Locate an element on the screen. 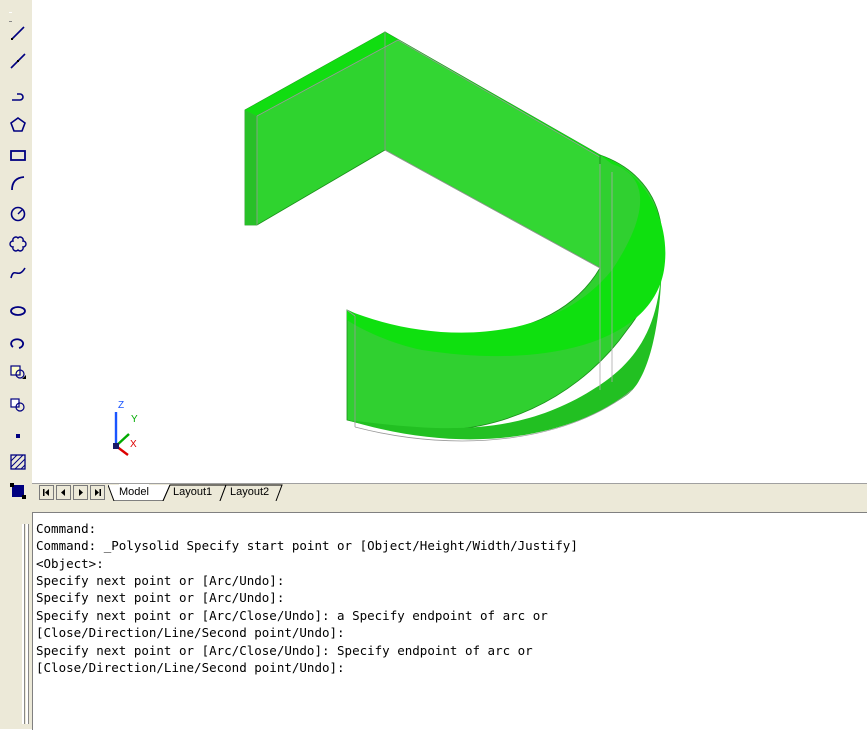  insert-block-icon is located at coordinates (18, 372).